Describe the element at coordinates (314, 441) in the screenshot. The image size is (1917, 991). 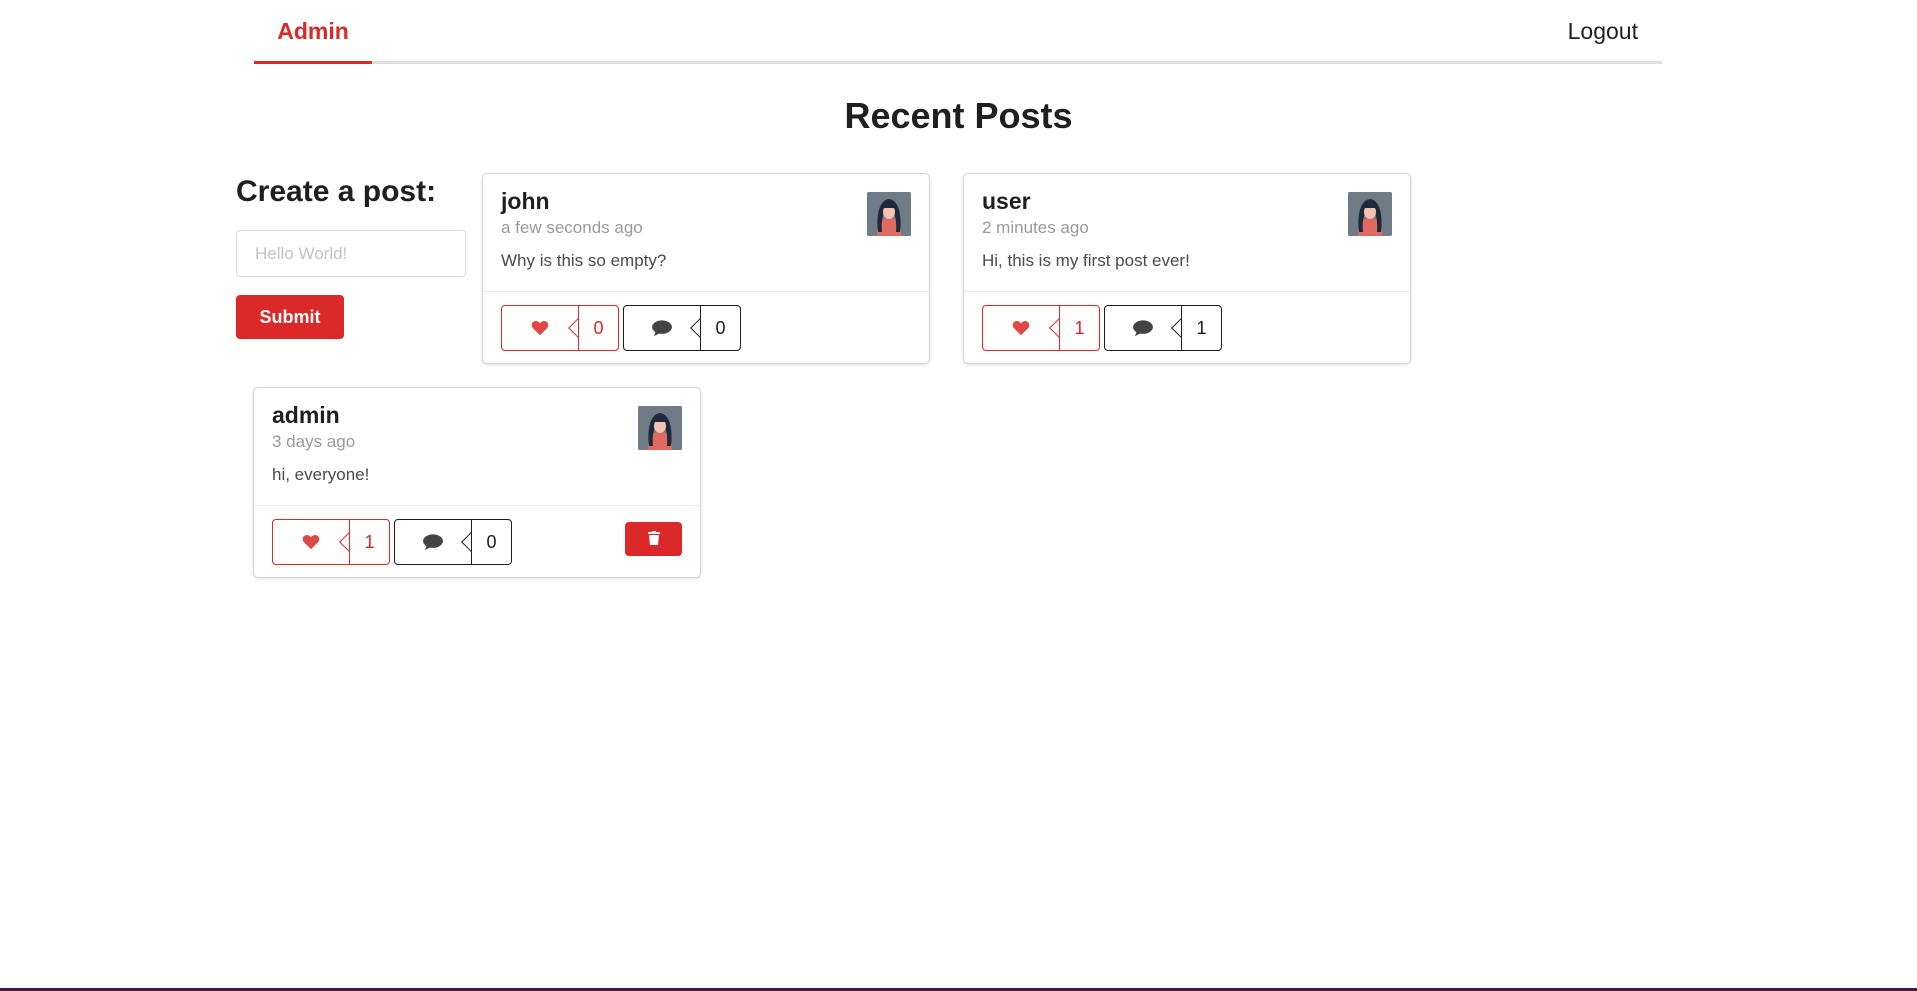
I see `post-time: 3 days ago` at that location.